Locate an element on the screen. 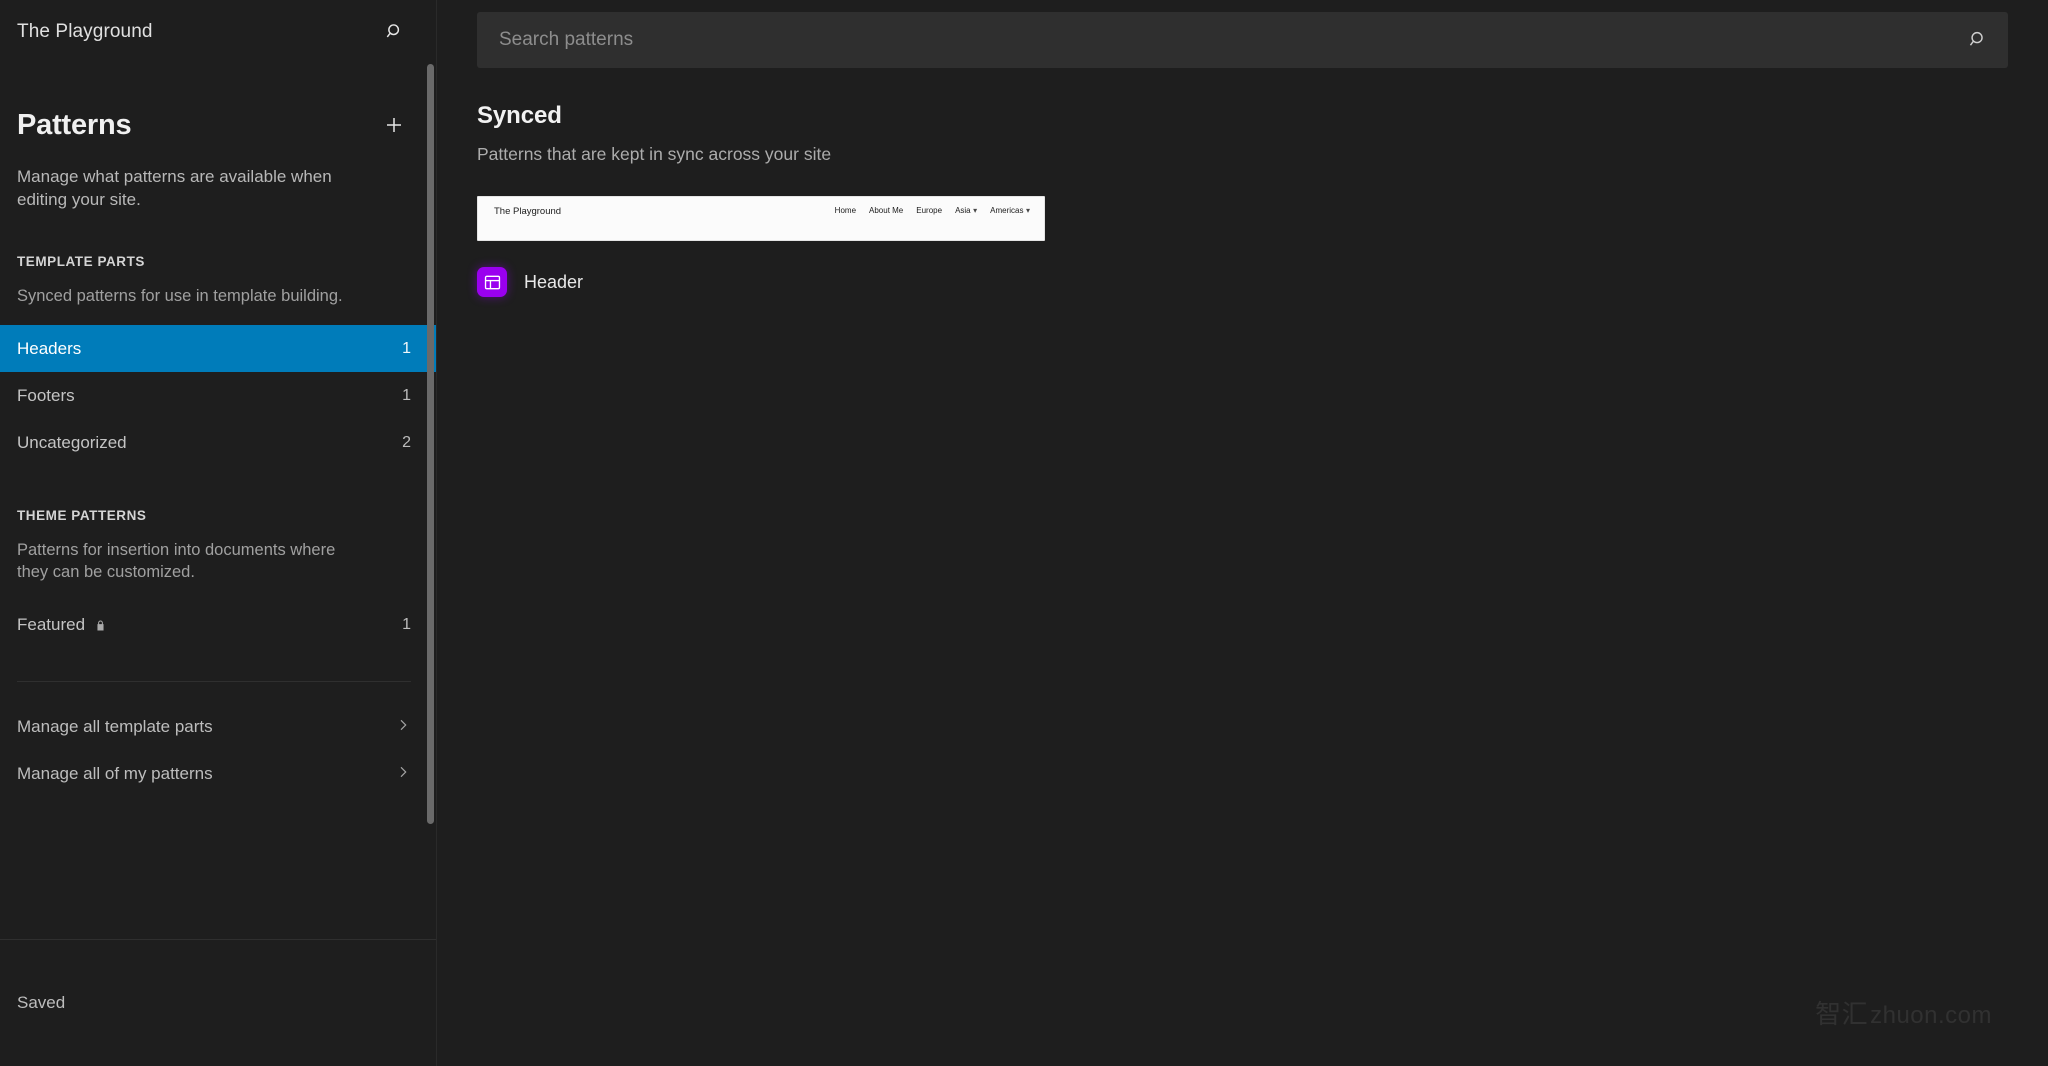 The width and height of the screenshot is (2048, 1066). sidebar-item-label: Featured is located at coordinates (51, 625).